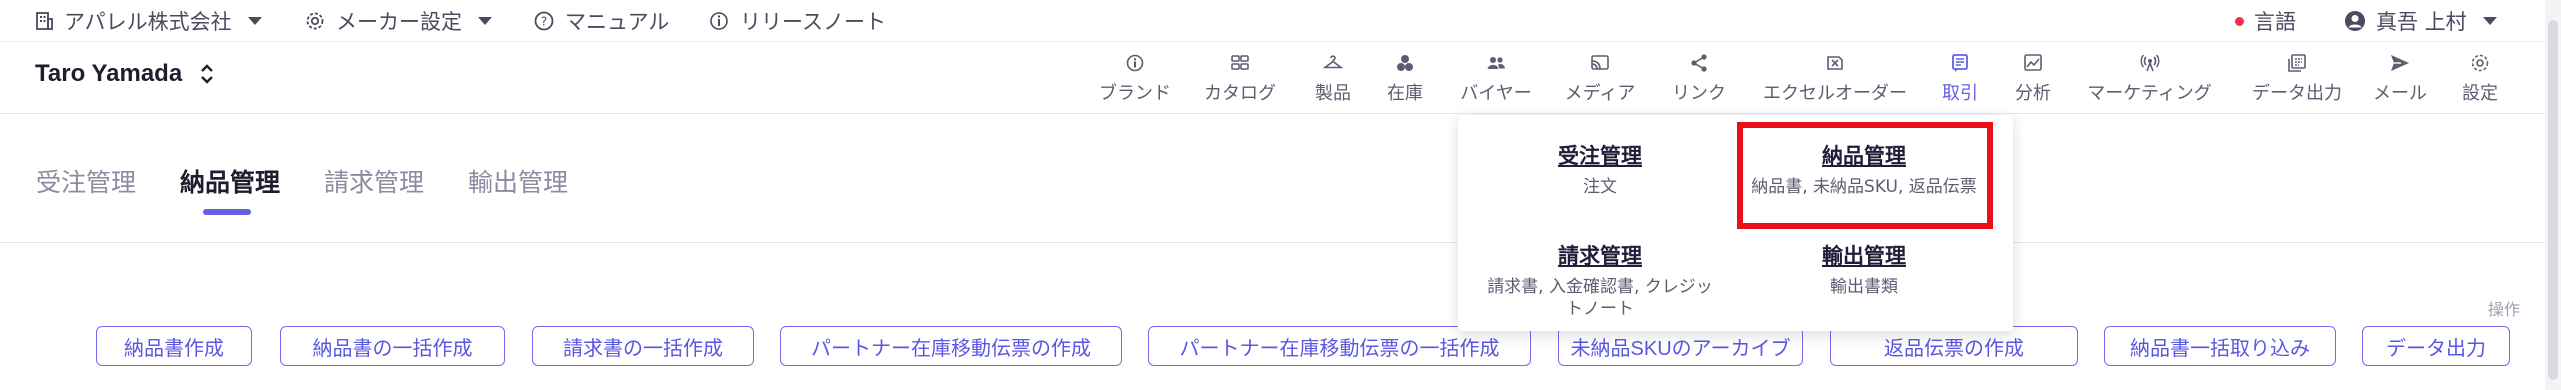  Describe the element at coordinates (1600, 298) in the screenshot. I see `dropdown-item-description: 請求書, 入金確認書, クレジットノート` at that location.